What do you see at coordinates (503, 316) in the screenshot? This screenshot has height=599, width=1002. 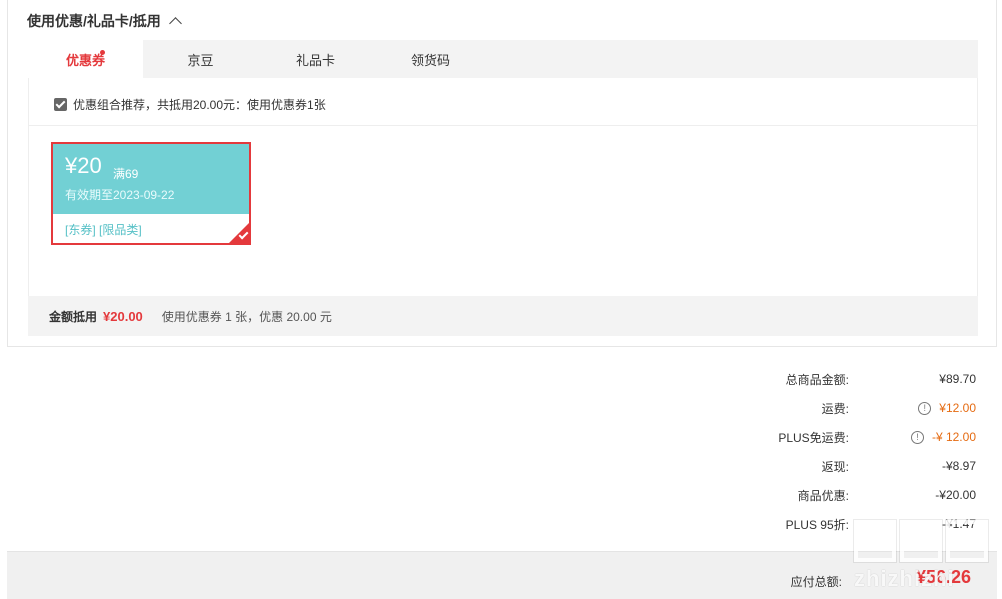 I see `discount-summary-bar: 金额抵用 ¥20.00 使用优惠券 1 张，优惠 20.00 元` at bounding box center [503, 316].